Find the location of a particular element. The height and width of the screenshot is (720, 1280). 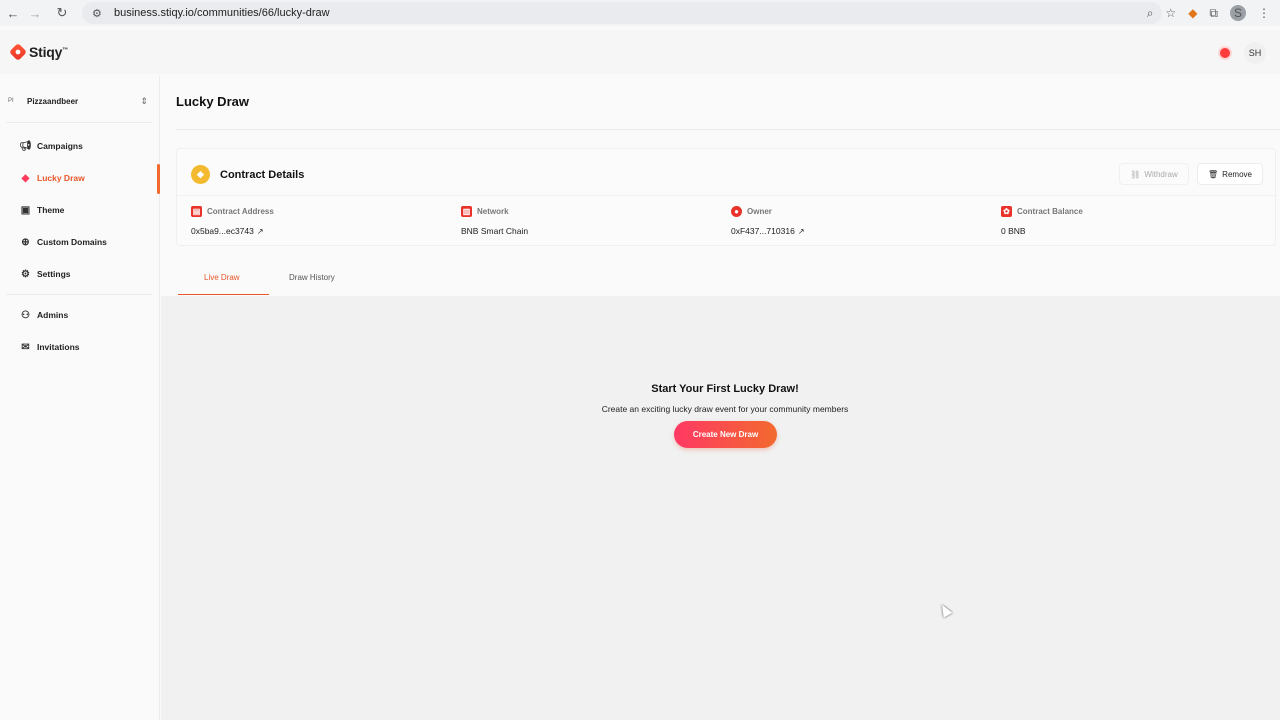

community-name: Pizzaandbeer is located at coordinates (53, 101).